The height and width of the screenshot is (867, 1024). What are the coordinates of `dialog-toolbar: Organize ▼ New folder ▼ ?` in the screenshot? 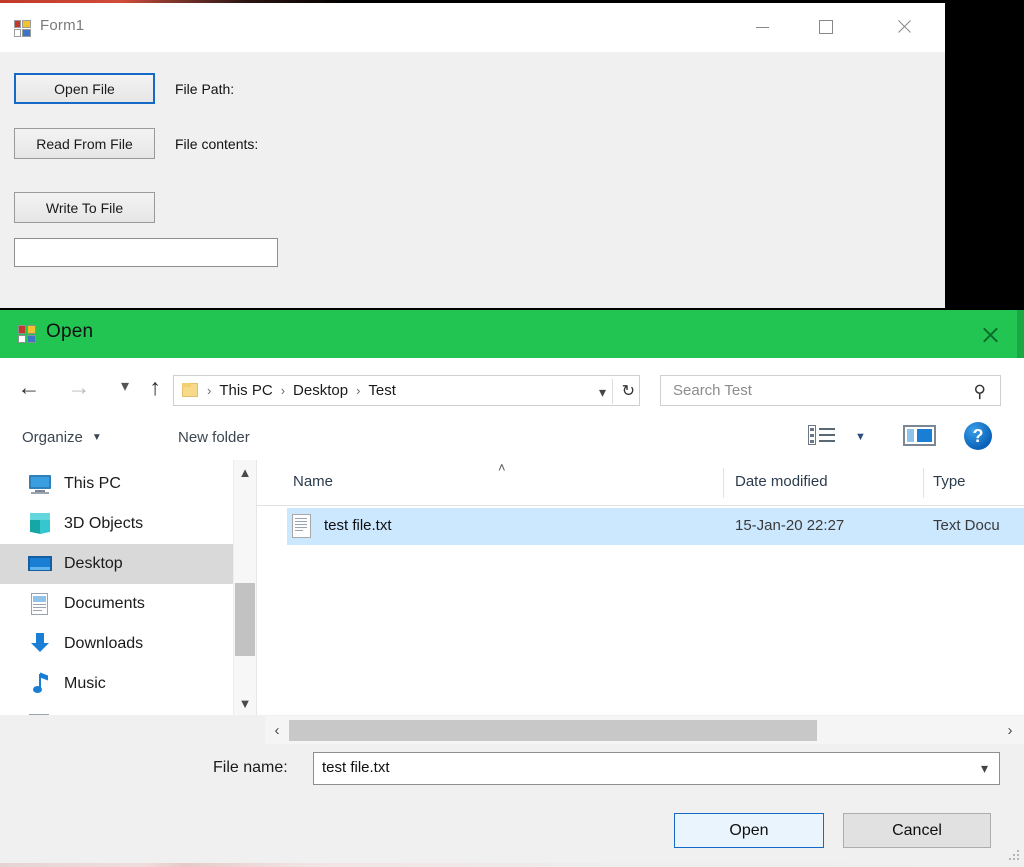 It's located at (512, 437).